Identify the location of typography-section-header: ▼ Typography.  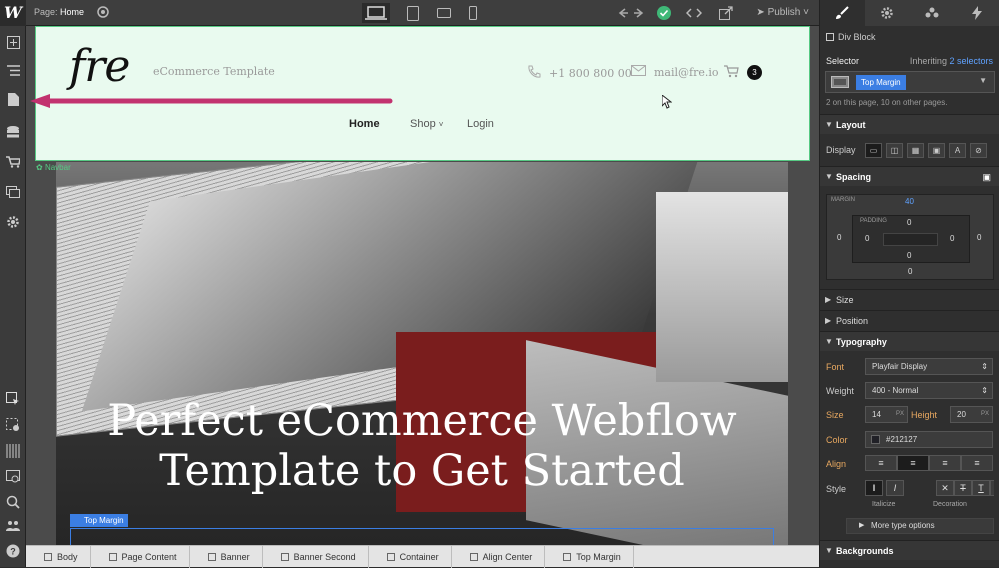
(909, 341).